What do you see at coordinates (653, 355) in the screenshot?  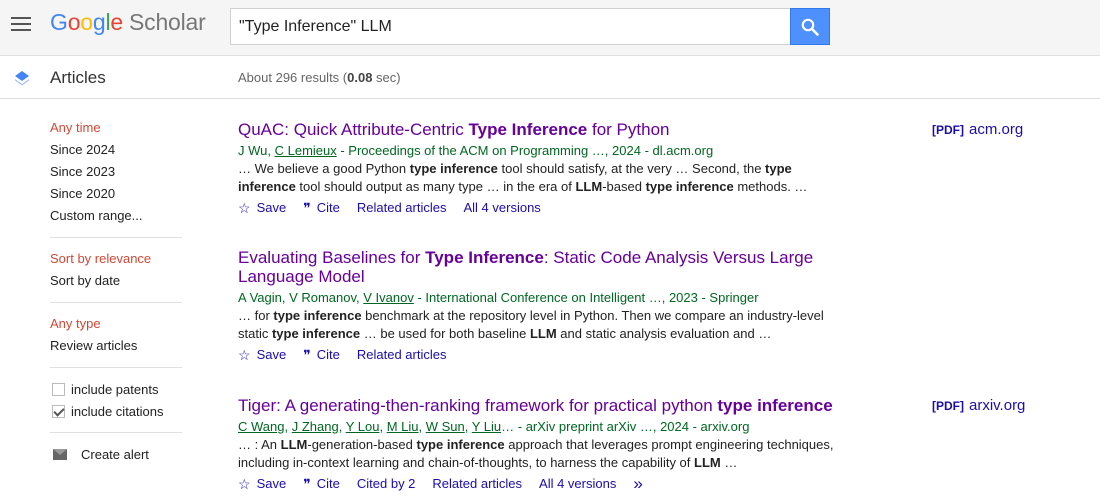 I see `result-actions: ☆ Save ❞ Cite Related articles` at bounding box center [653, 355].